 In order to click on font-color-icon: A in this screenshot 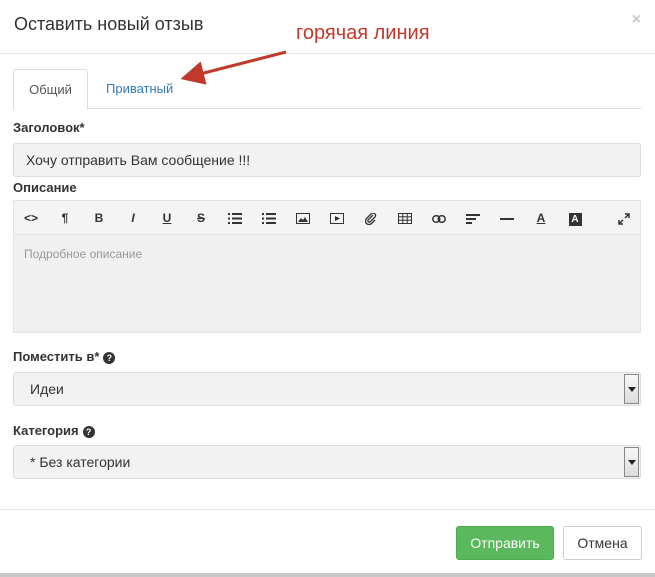, I will do `click(541, 218)`.